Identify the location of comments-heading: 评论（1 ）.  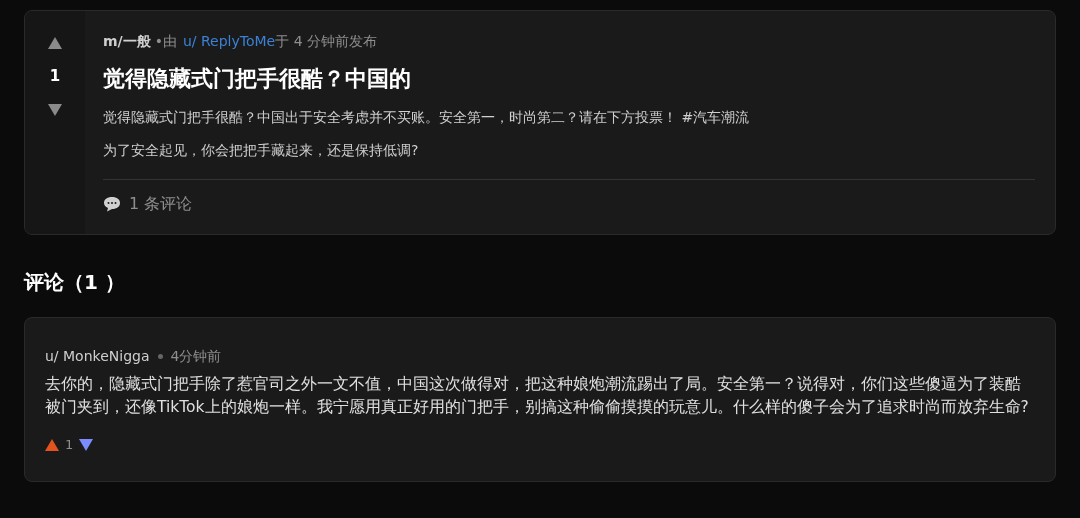
(75, 282).